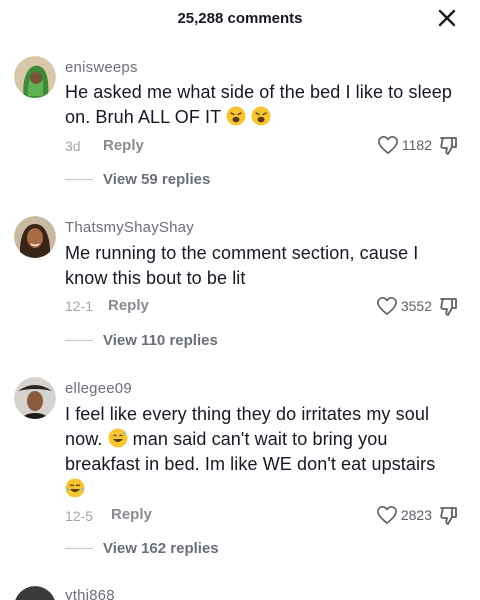 This screenshot has width=480, height=600. Describe the element at coordinates (35, 593) in the screenshot. I see `avatar` at that location.